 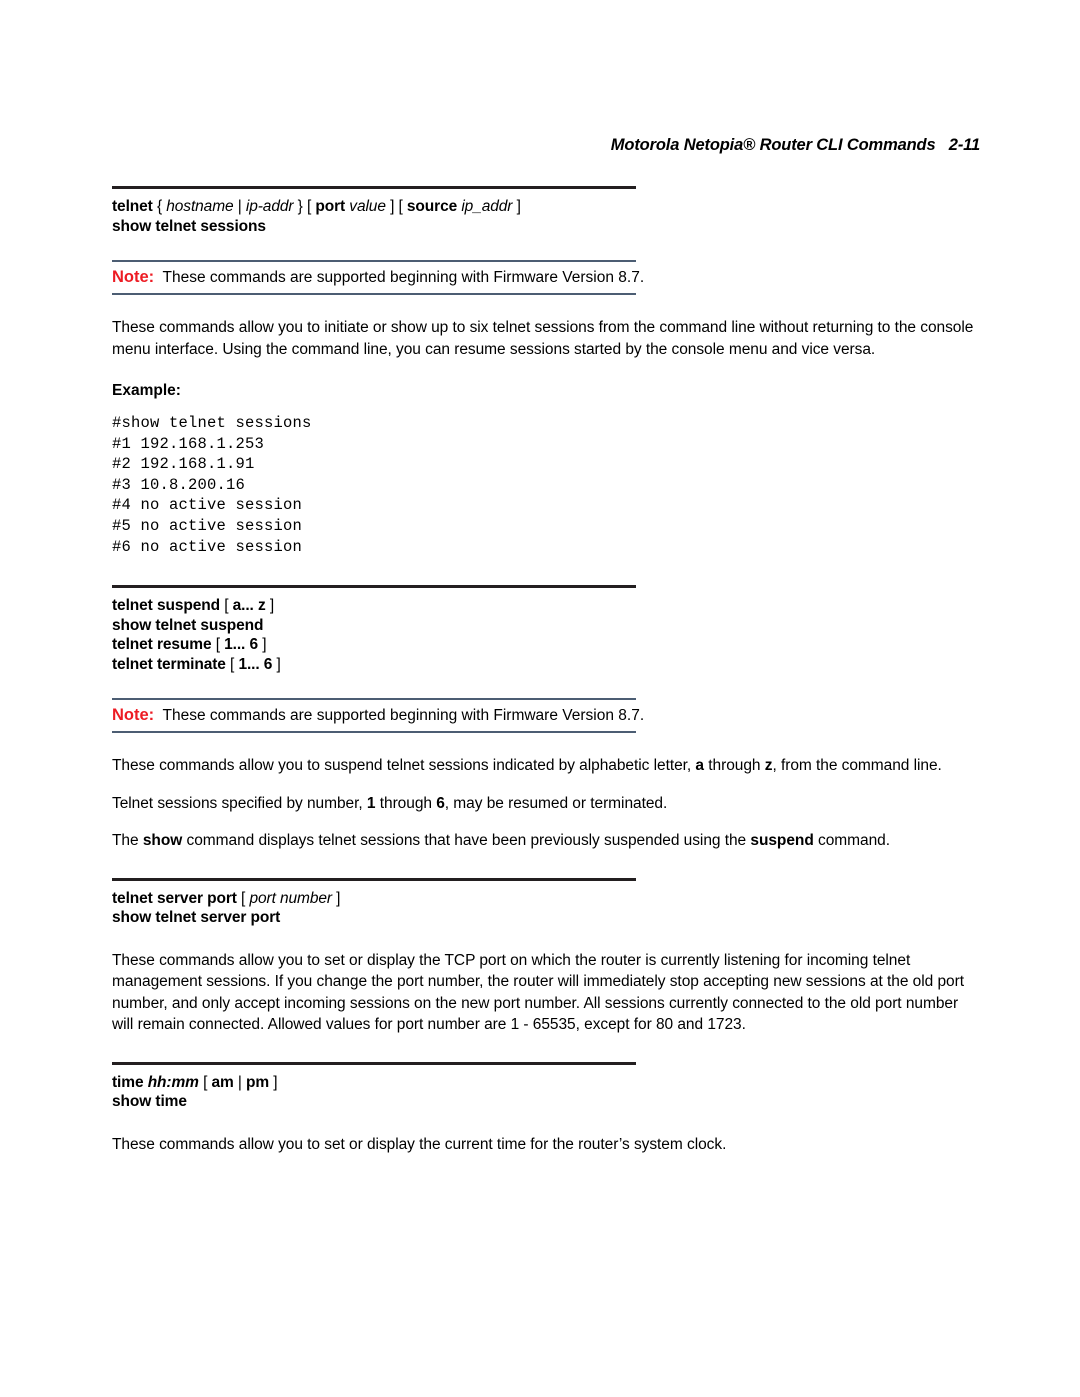 I want to click on command-syntax-line: show time, so click(x=149, y=1102).